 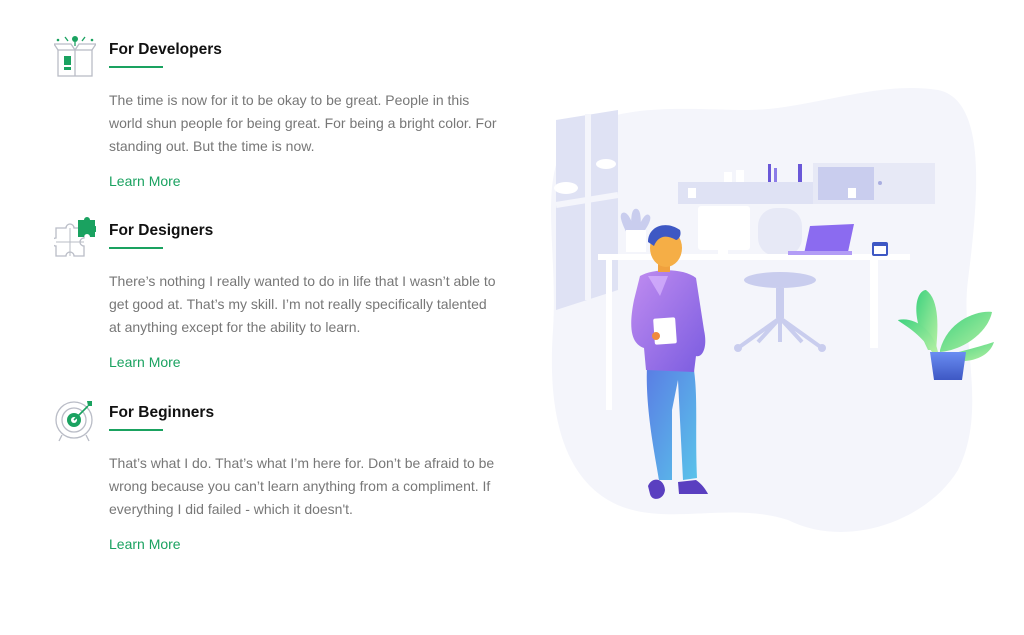 What do you see at coordinates (754, 257) in the screenshot?
I see `desk-top` at bounding box center [754, 257].